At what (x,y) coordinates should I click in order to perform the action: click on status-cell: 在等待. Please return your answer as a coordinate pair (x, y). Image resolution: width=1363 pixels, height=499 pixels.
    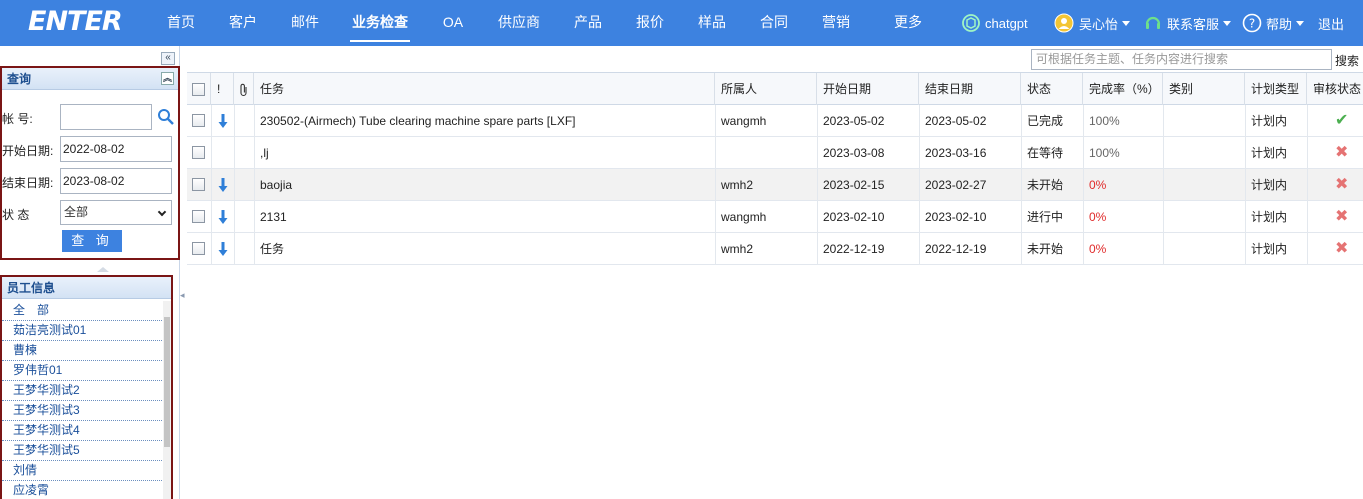
    Looking at the image, I should click on (1045, 153).